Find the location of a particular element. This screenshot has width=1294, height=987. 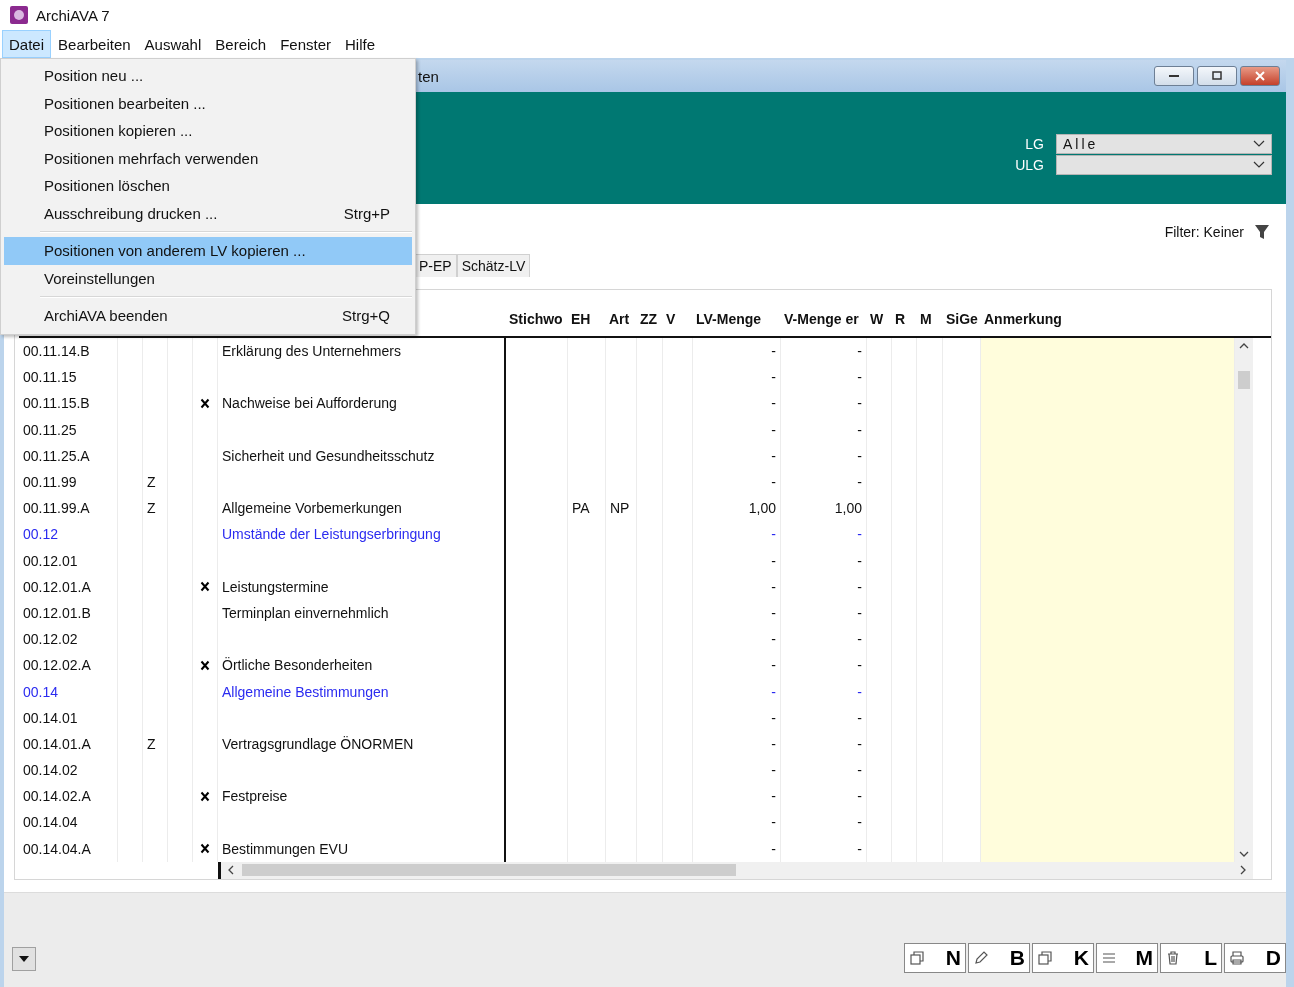

column-header: LV-Menge is located at coordinates (737, 313).